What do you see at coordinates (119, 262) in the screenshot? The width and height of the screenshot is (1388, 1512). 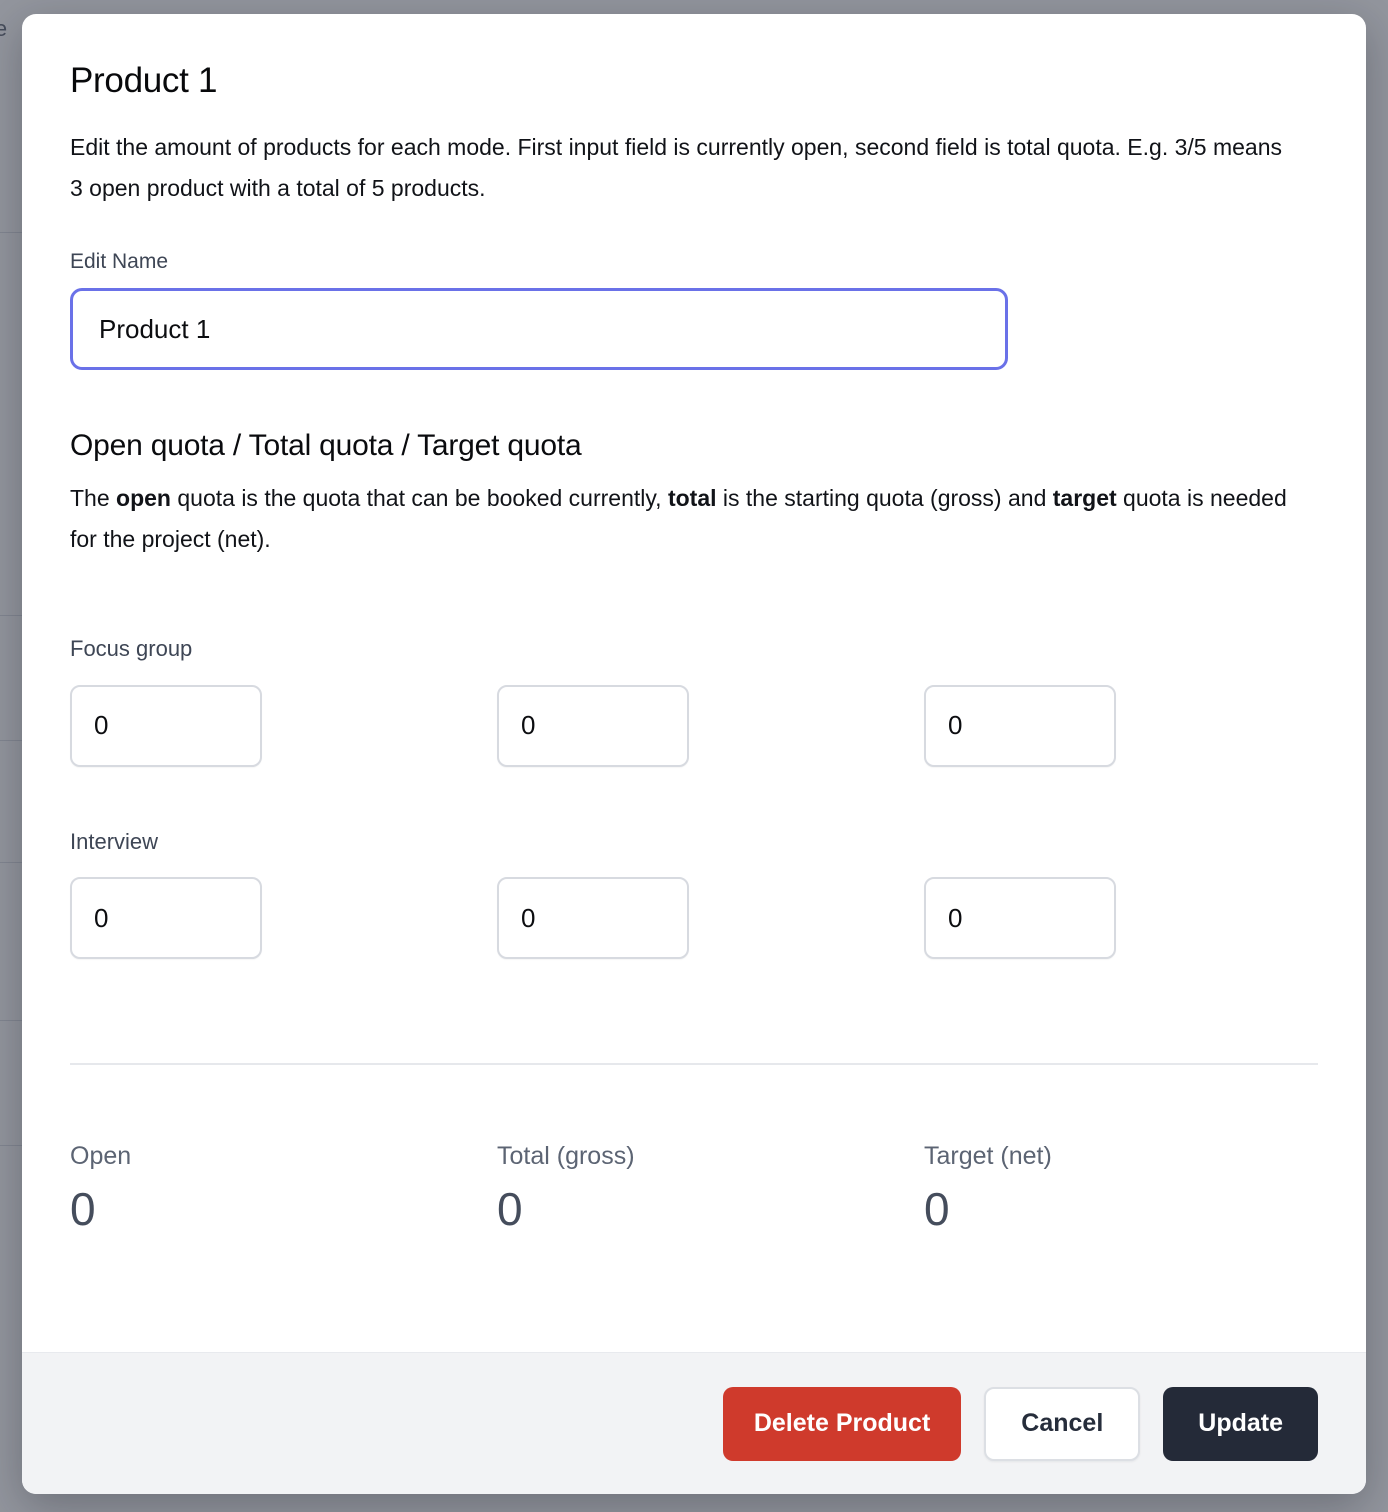 I see `edit-name-label: Edit Name` at bounding box center [119, 262].